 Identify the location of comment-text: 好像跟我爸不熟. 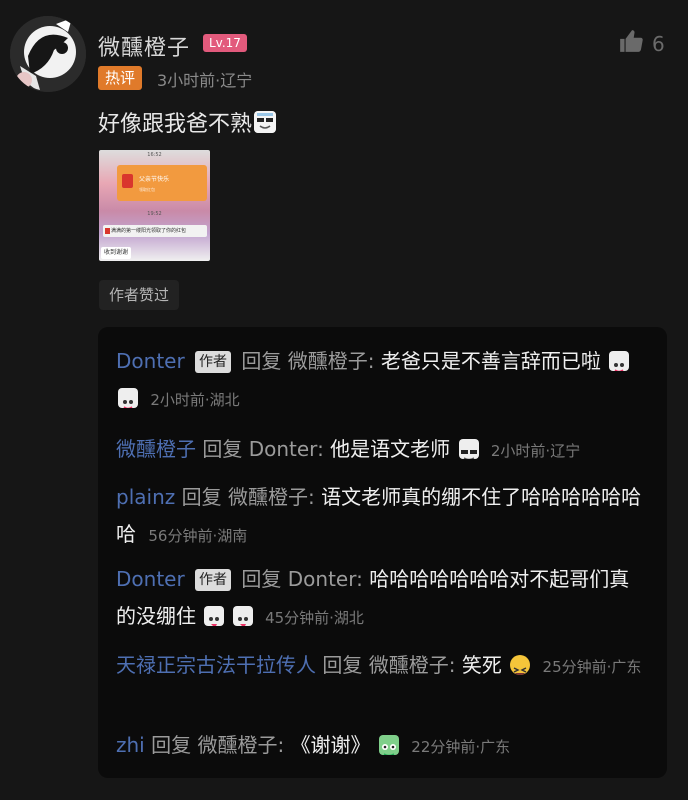
(175, 124).